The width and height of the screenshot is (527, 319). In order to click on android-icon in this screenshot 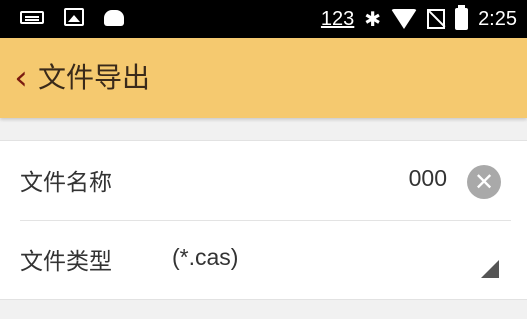, I will do `click(114, 17)`.